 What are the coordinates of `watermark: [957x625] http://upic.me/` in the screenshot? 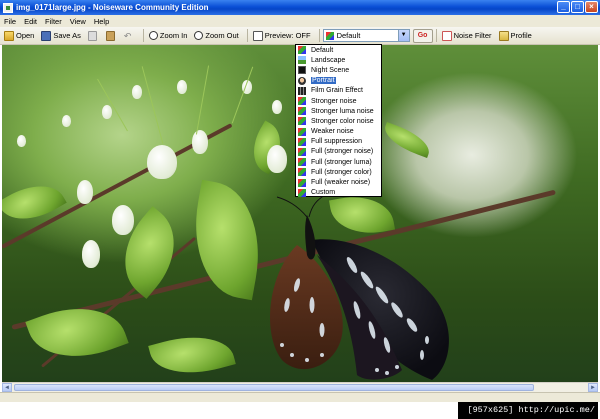 It's located at (528, 410).